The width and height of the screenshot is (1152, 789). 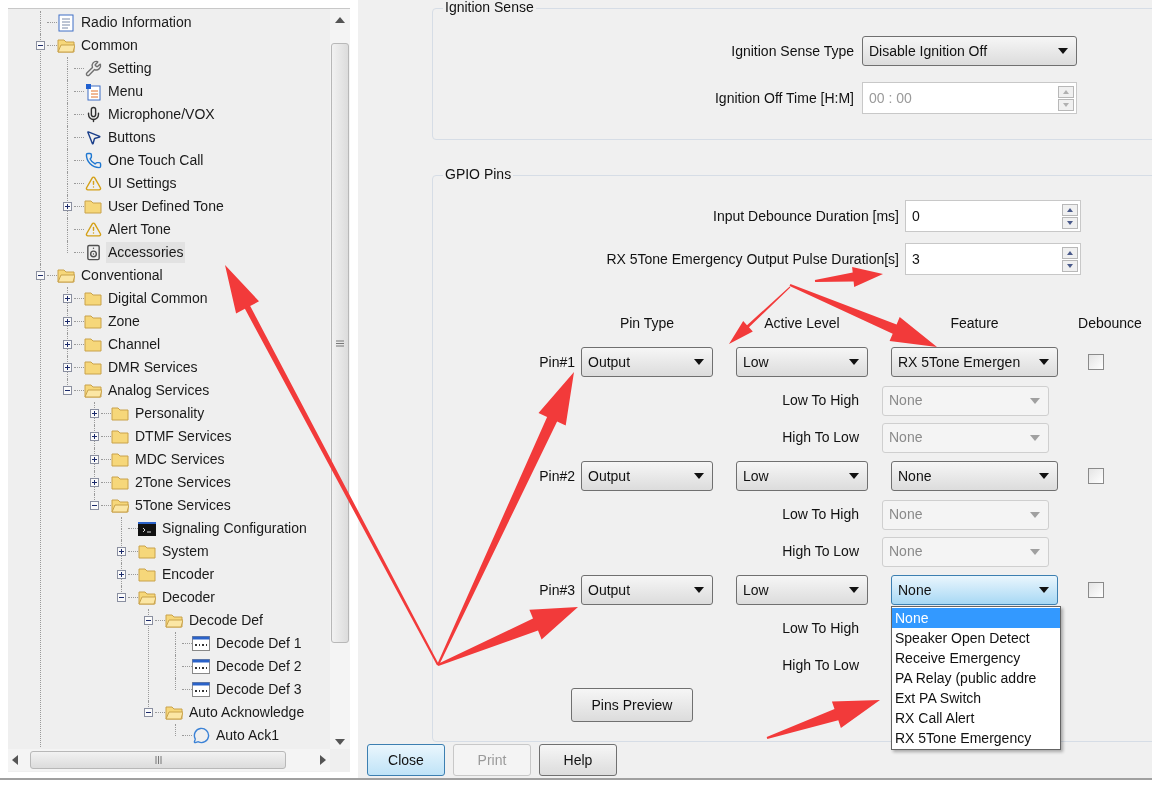 I want to click on tree-item: Auto Acknowledge, so click(x=247, y=712).